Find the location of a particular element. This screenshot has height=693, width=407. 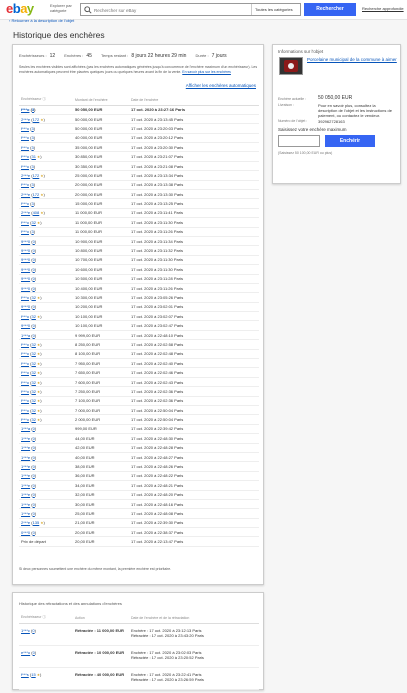

bidder-link: e***o is located at coordinates (25, 652).